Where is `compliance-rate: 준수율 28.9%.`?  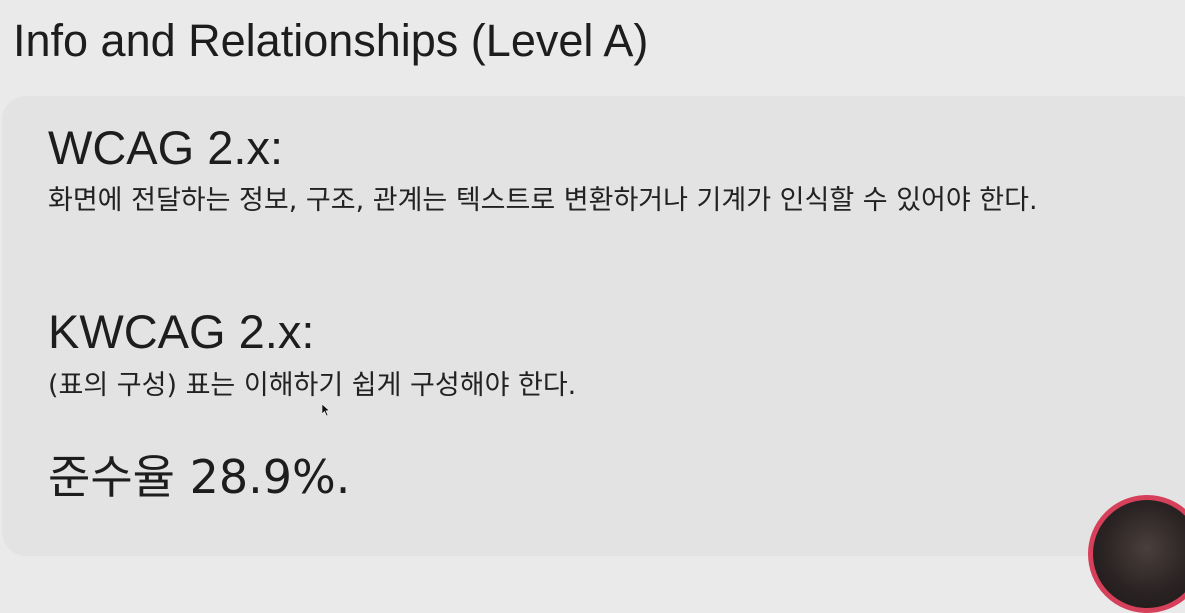
compliance-rate: 준수율 28.9%. is located at coordinates (199, 477).